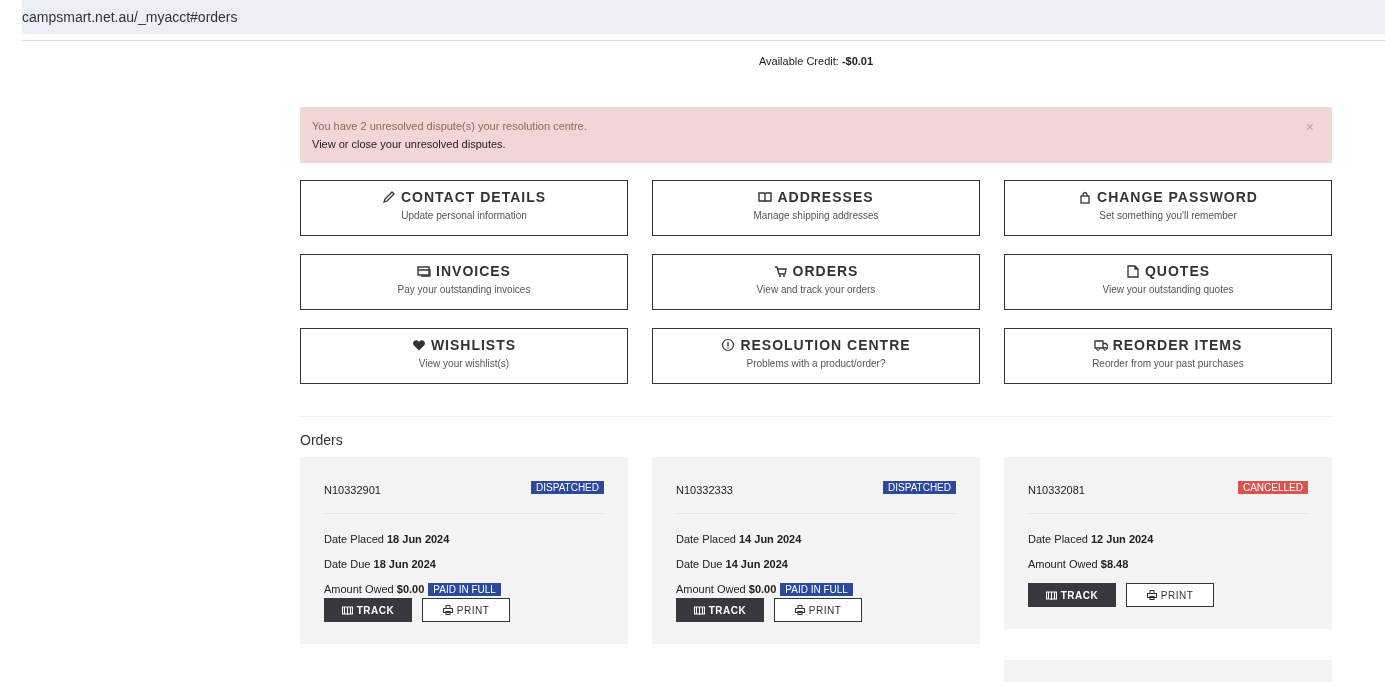  I want to click on available-credit: Available Credit: -$0.01, so click(816, 61).